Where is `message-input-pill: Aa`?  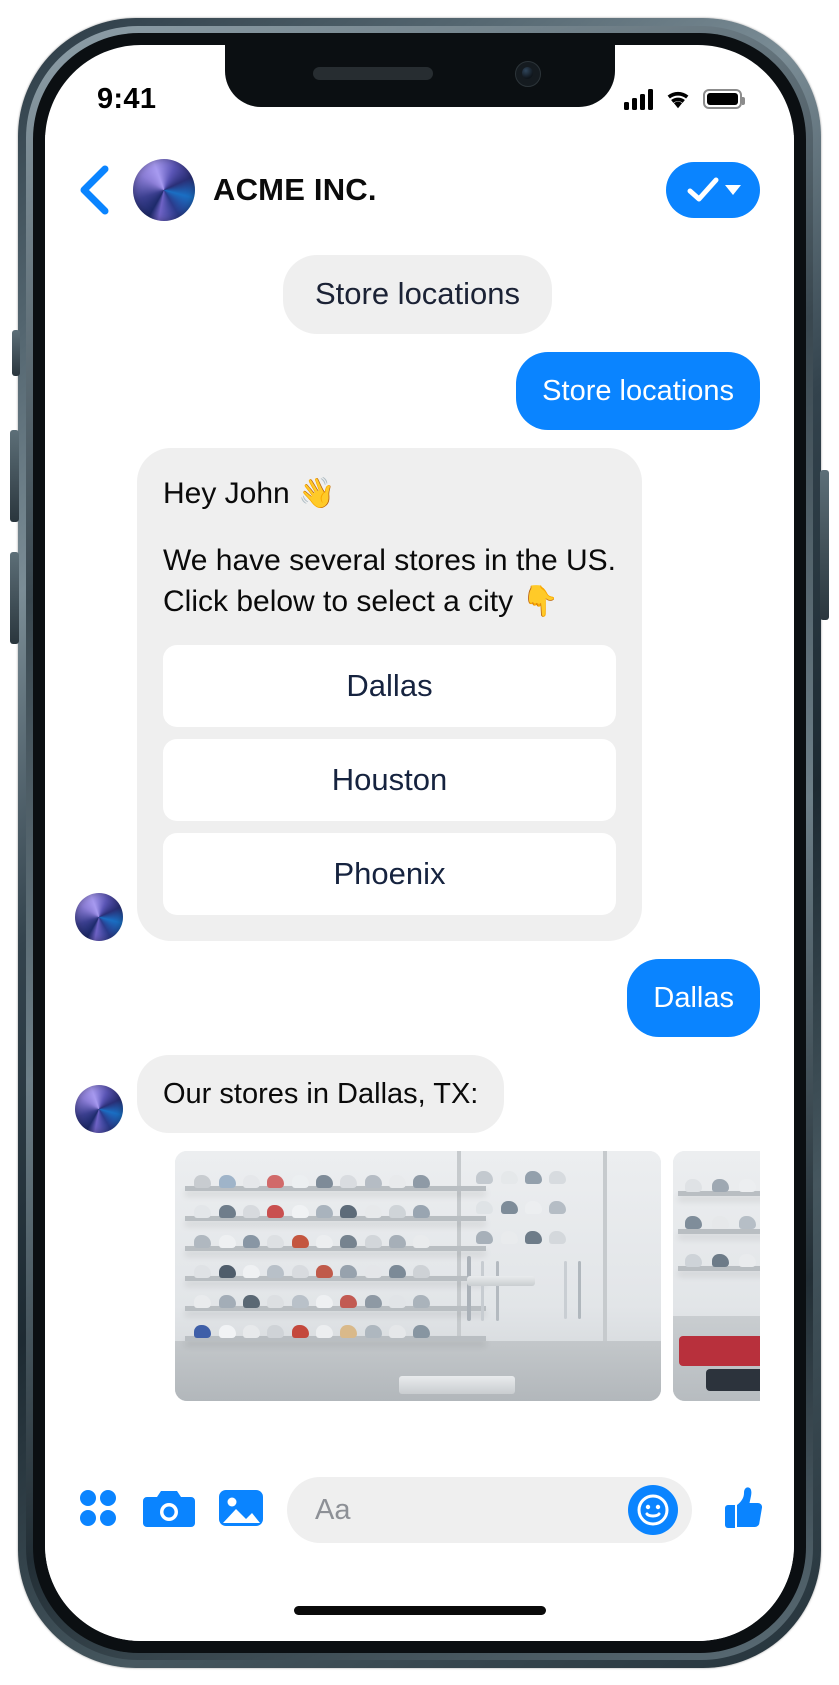 message-input-pill: Aa is located at coordinates (489, 1510).